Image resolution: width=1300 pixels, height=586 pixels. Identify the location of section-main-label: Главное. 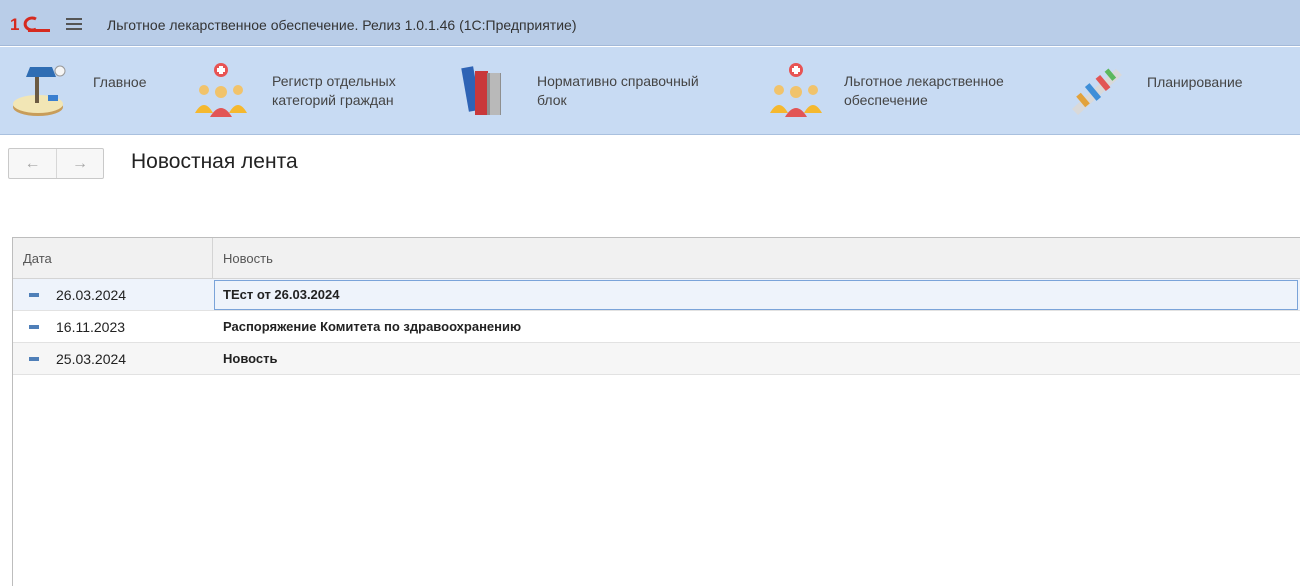
(120, 82).